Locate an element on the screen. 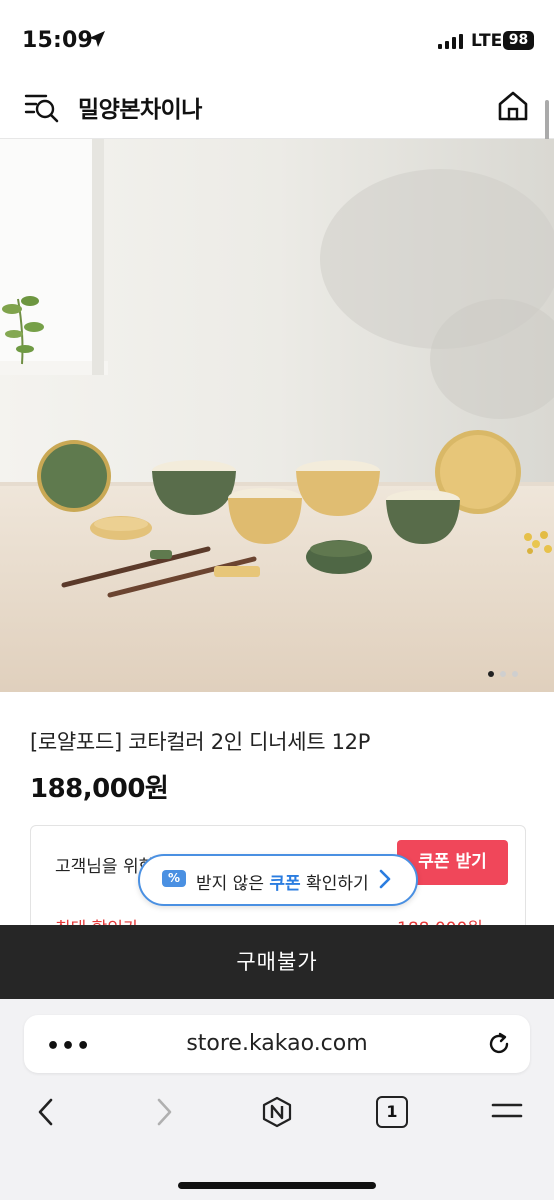 Image resolution: width=554 pixels, height=1200 pixels. carousel-dots is located at coordinates (506, 671).